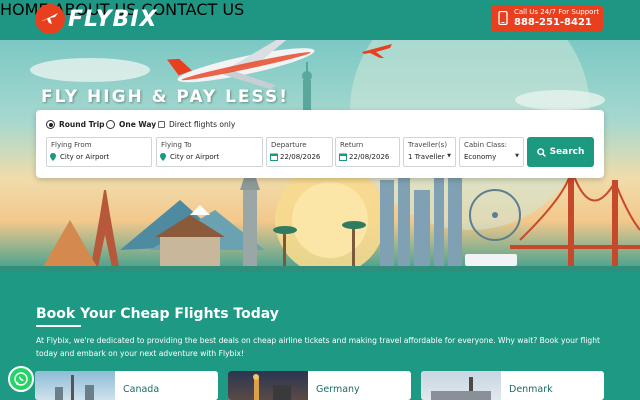 The image size is (640, 400). What do you see at coordinates (503, 18) in the screenshot?
I see `phone-icon` at bounding box center [503, 18].